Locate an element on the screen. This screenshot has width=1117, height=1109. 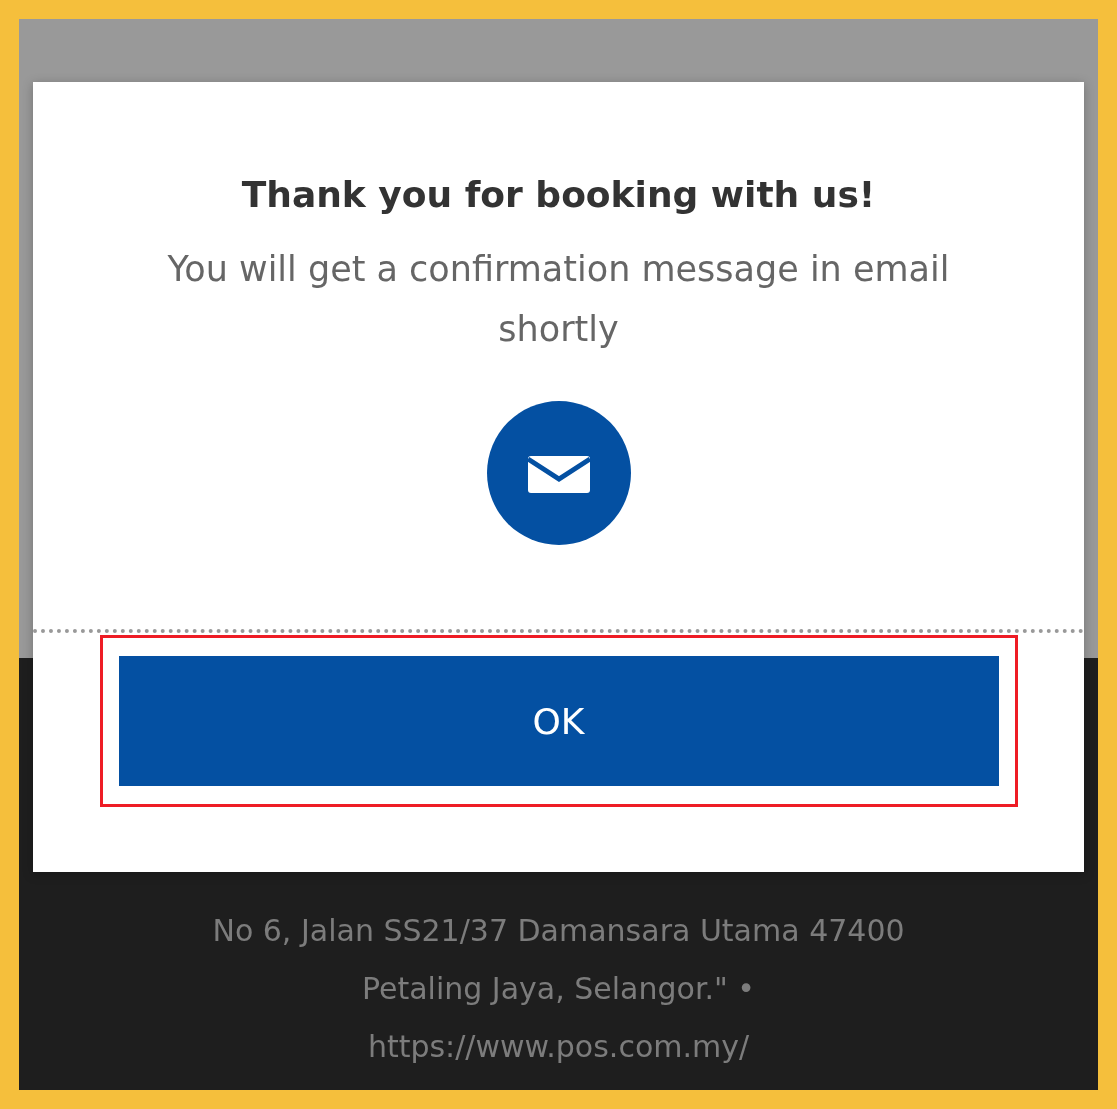
website-link: https://www.pos.com.my/ is located at coordinates (558, 1047).